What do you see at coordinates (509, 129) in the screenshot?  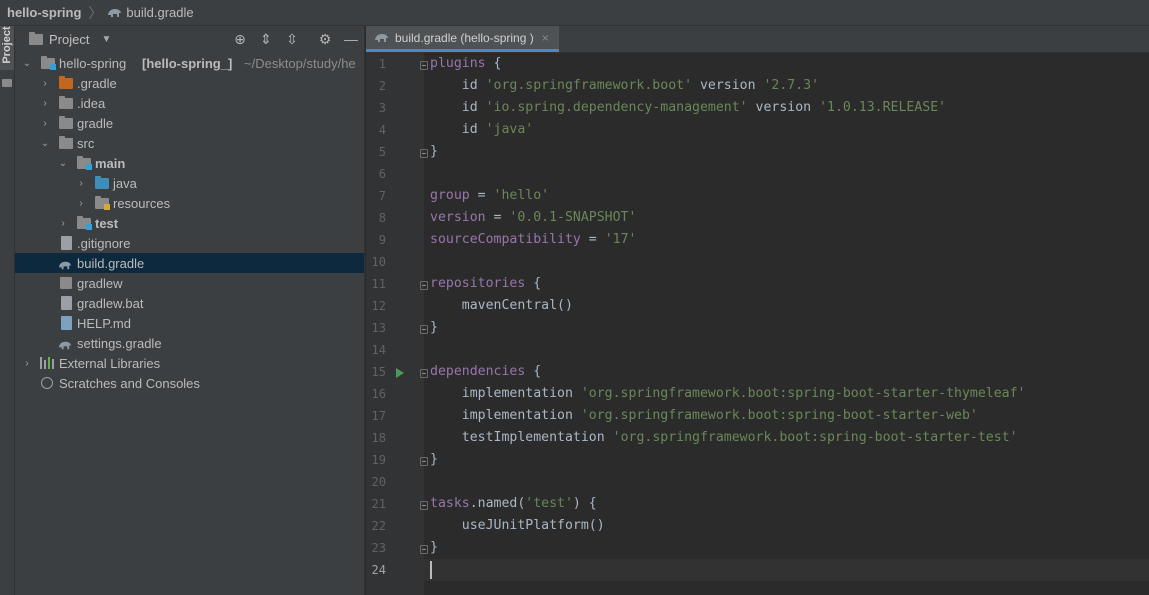 I see `code-token: 'java'` at bounding box center [509, 129].